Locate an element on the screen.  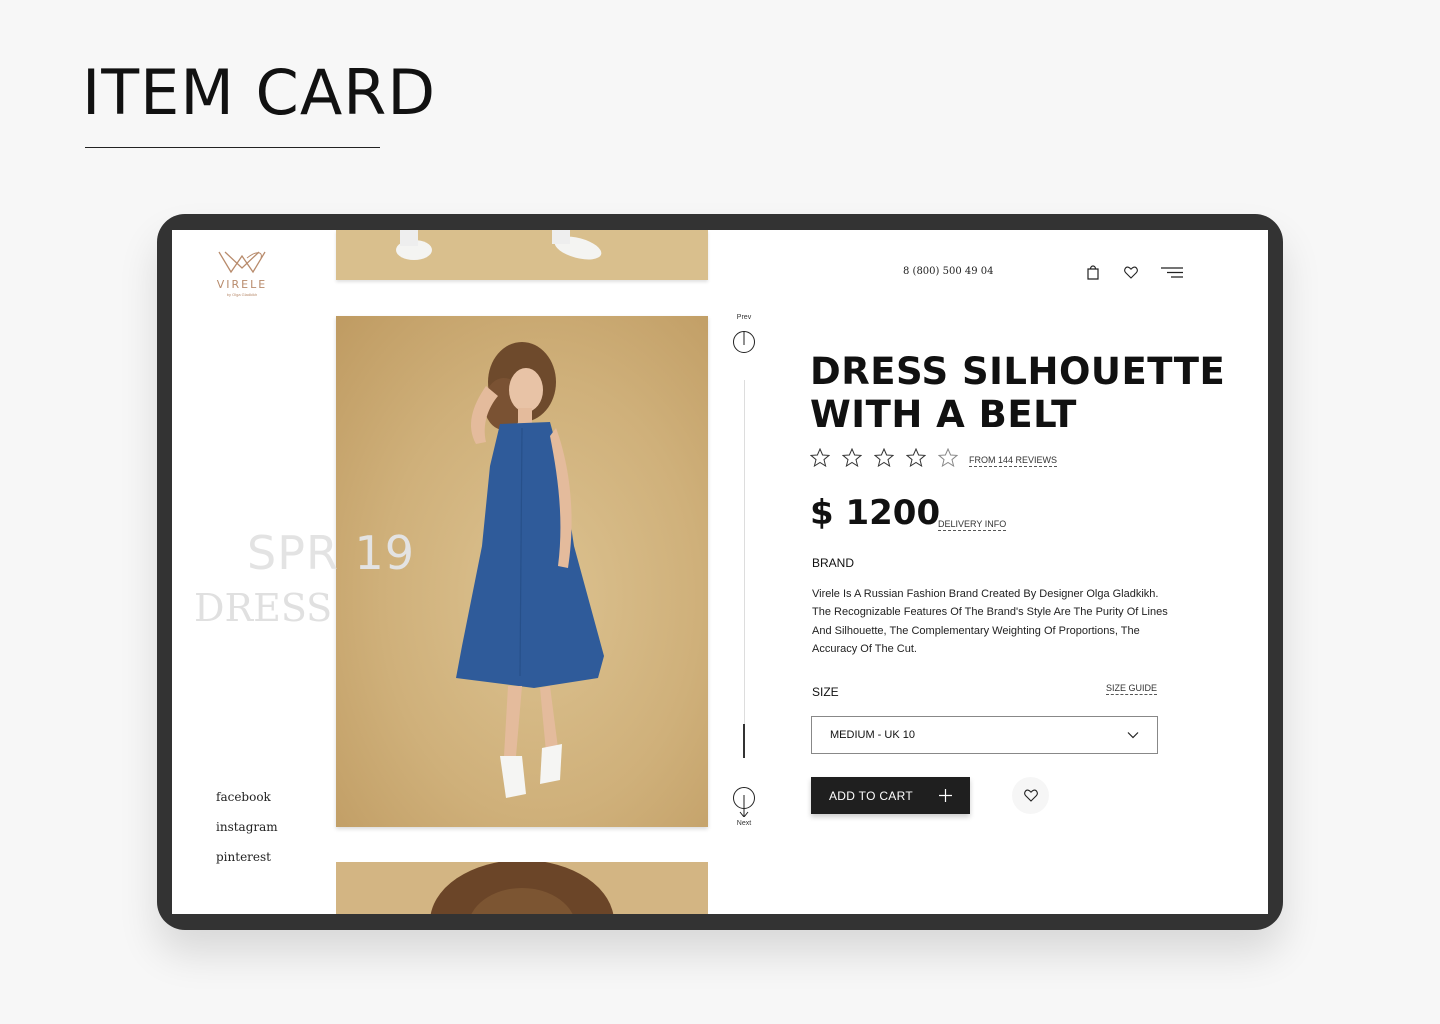
gallery-progress-track is located at coordinates (744, 569).